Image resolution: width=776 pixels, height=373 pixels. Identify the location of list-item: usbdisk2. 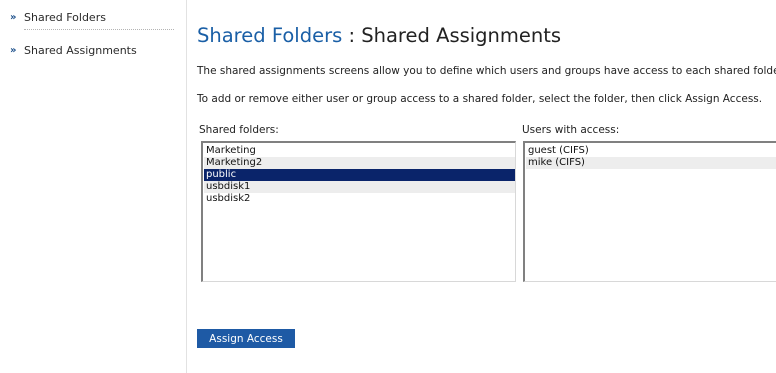
(359, 199).